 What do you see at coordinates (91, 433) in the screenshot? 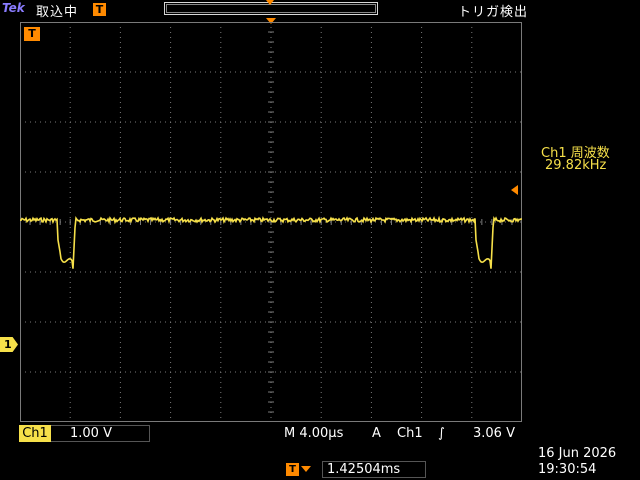
I see `ch1-scale: 1.00 V` at bounding box center [91, 433].